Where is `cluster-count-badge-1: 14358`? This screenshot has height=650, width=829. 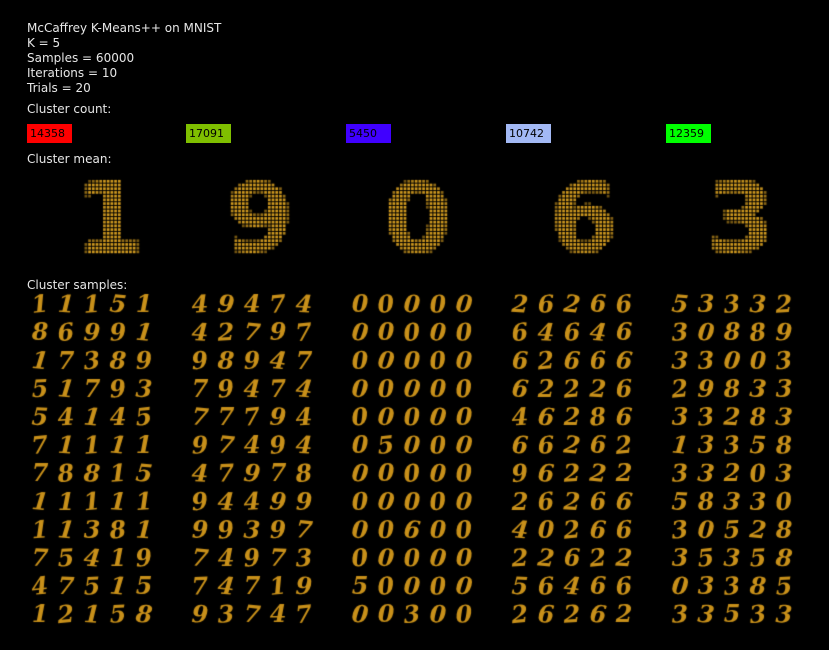
cluster-count-badge-1: 14358 is located at coordinates (49, 133).